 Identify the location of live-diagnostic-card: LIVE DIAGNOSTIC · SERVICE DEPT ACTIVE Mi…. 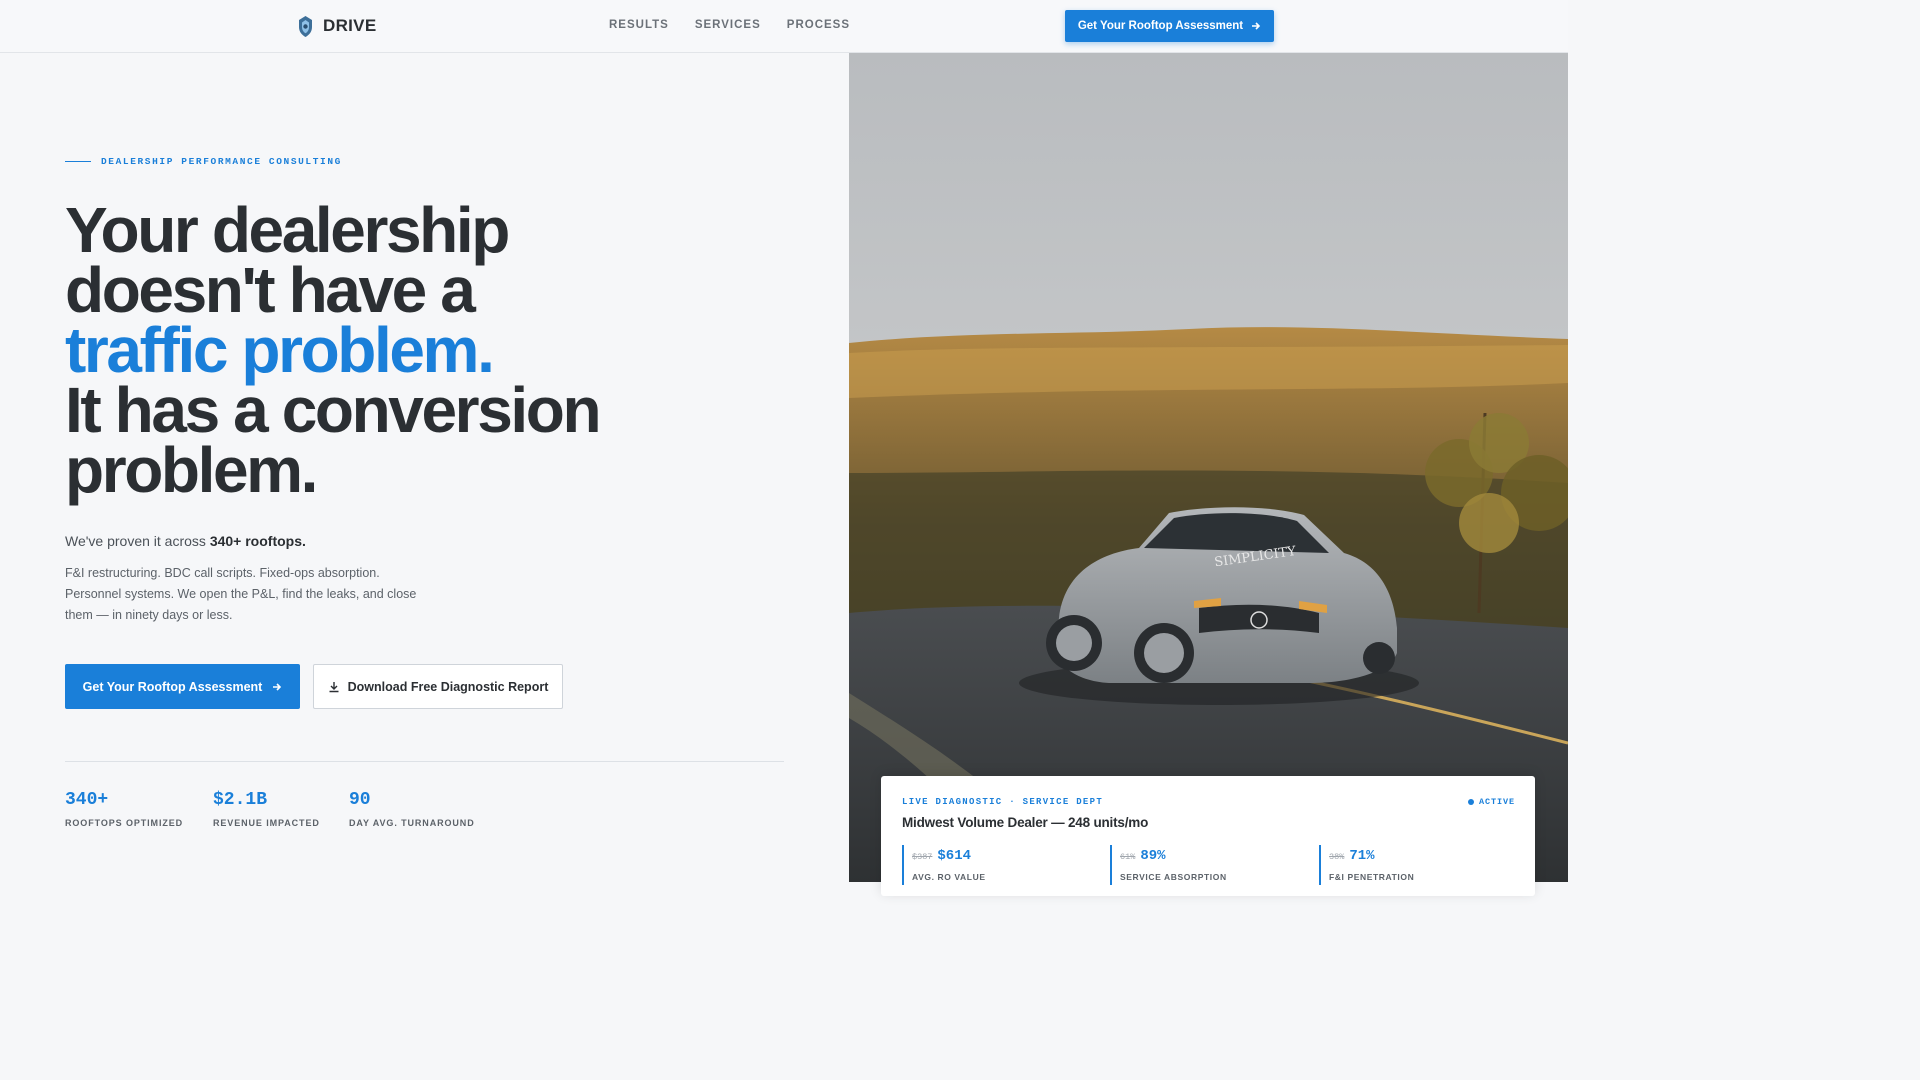
(1208, 836).